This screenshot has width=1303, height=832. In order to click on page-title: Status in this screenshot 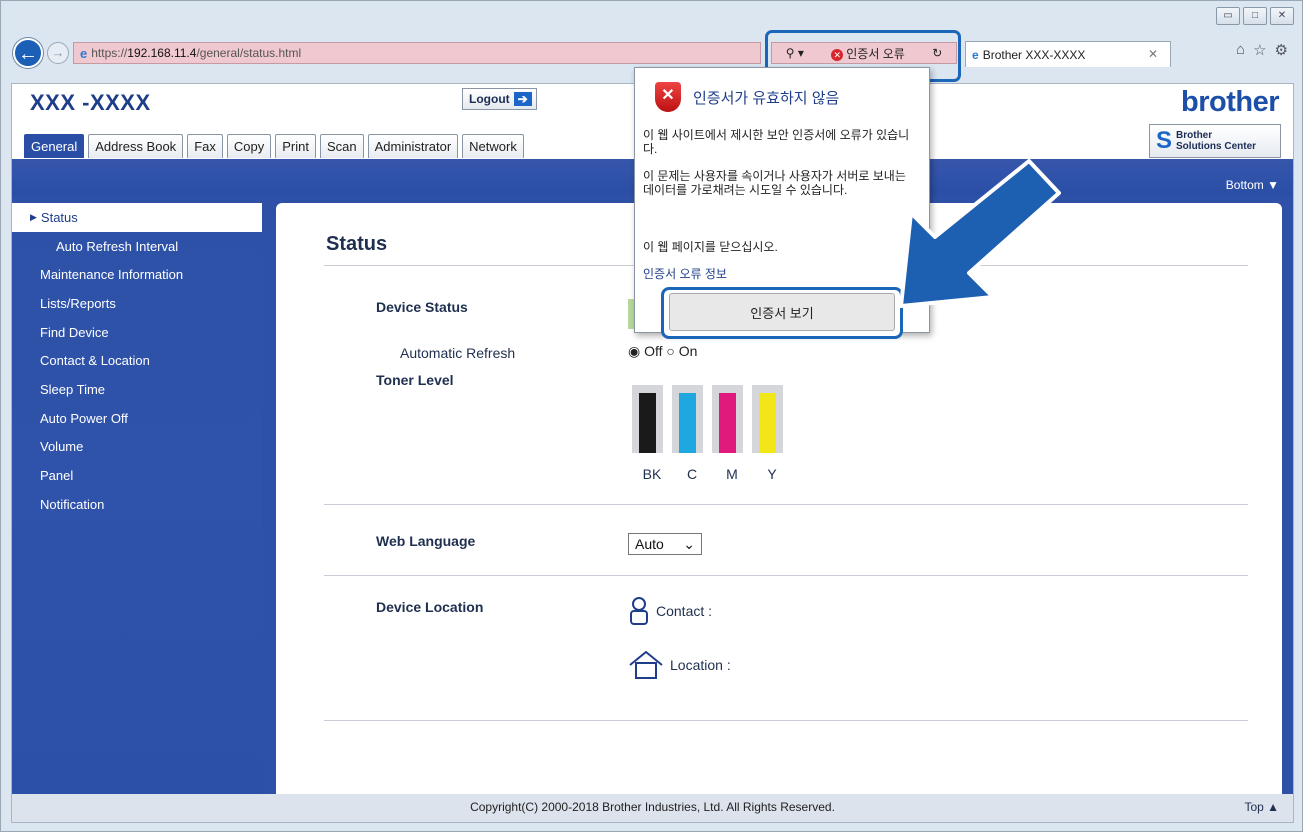, I will do `click(357, 244)`.